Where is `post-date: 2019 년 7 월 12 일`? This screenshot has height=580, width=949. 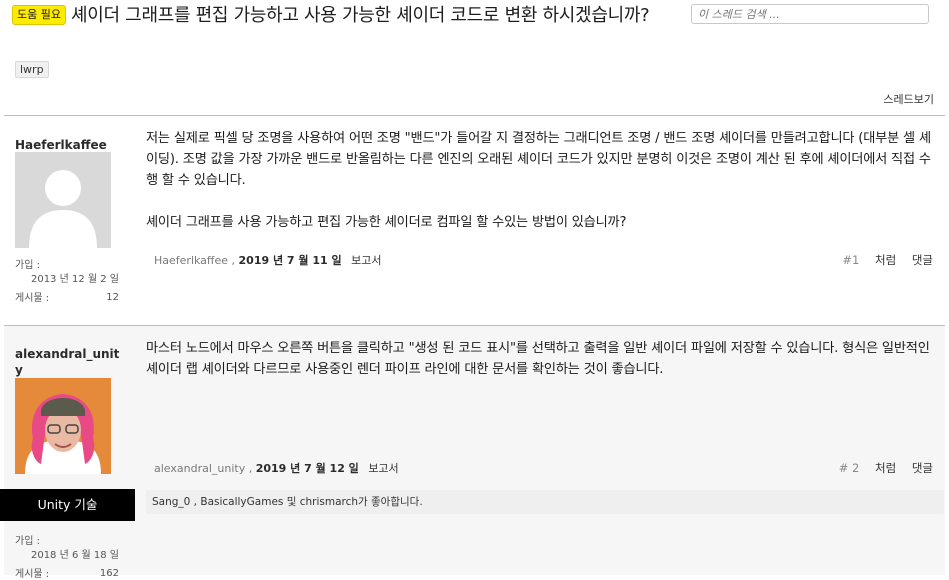
post-date: 2019 년 7 월 12 일 is located at coordinates (307, 468).